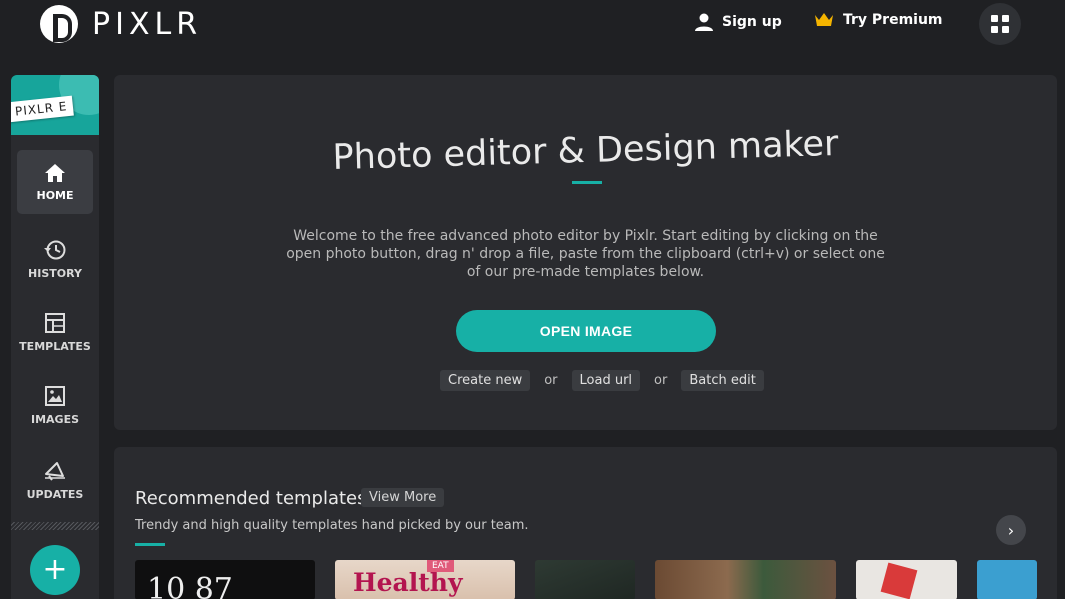 The image size is (1065, 599). I want to click on sidebar-item-label: HISTORY, so click(55, 273).